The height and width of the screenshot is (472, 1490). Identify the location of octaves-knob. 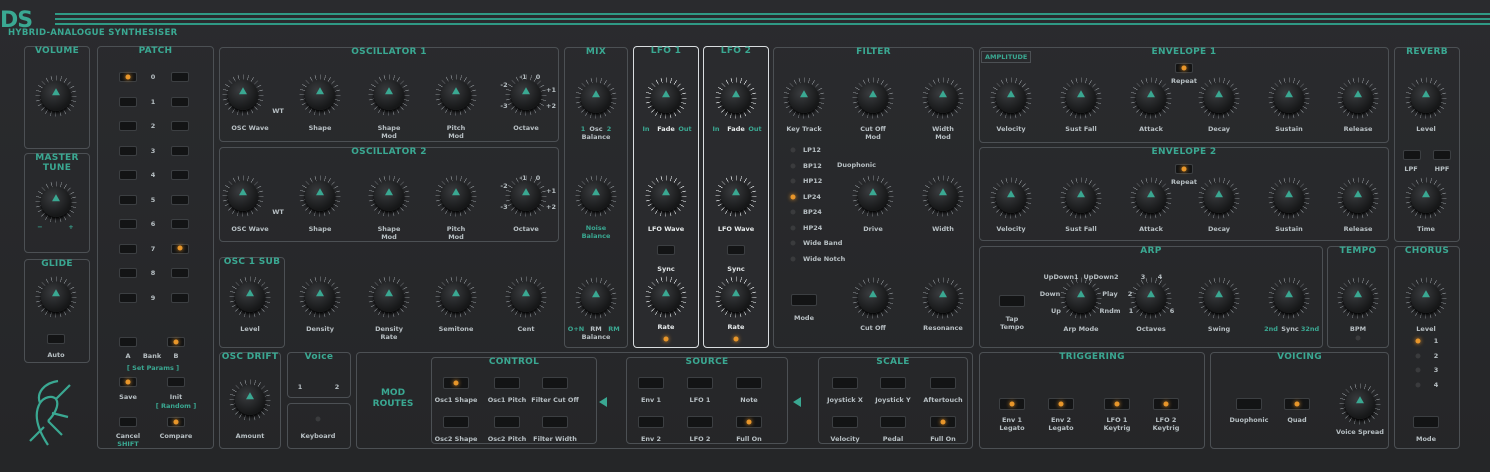
(1151, 298).